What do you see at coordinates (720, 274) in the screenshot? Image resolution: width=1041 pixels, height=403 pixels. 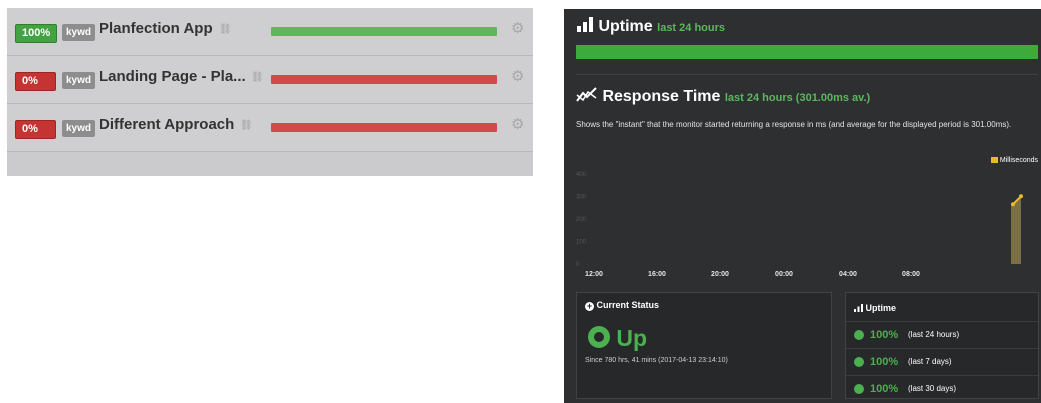 I see `x-tick-label: 20:00` at bounding box center [720, 274].